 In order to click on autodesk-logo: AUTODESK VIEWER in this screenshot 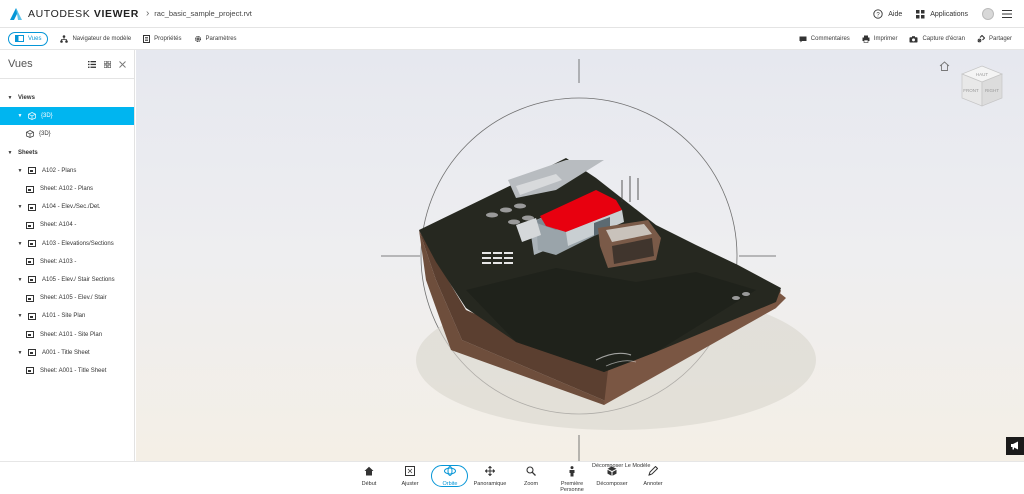, I will do `click(74, 13)`.